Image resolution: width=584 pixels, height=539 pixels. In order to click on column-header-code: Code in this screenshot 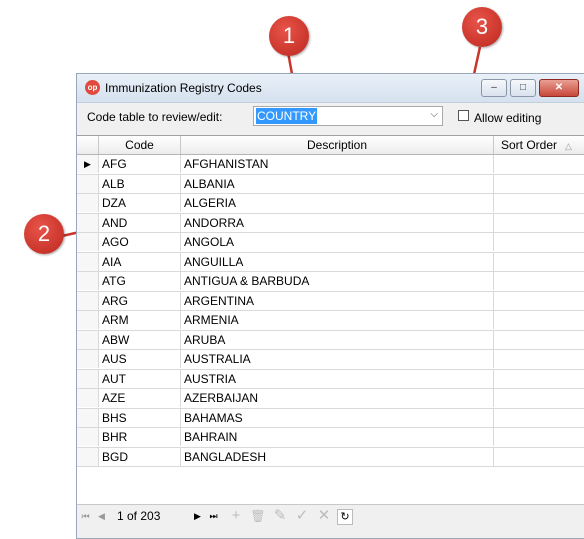, I will do `click(140, 145)`.